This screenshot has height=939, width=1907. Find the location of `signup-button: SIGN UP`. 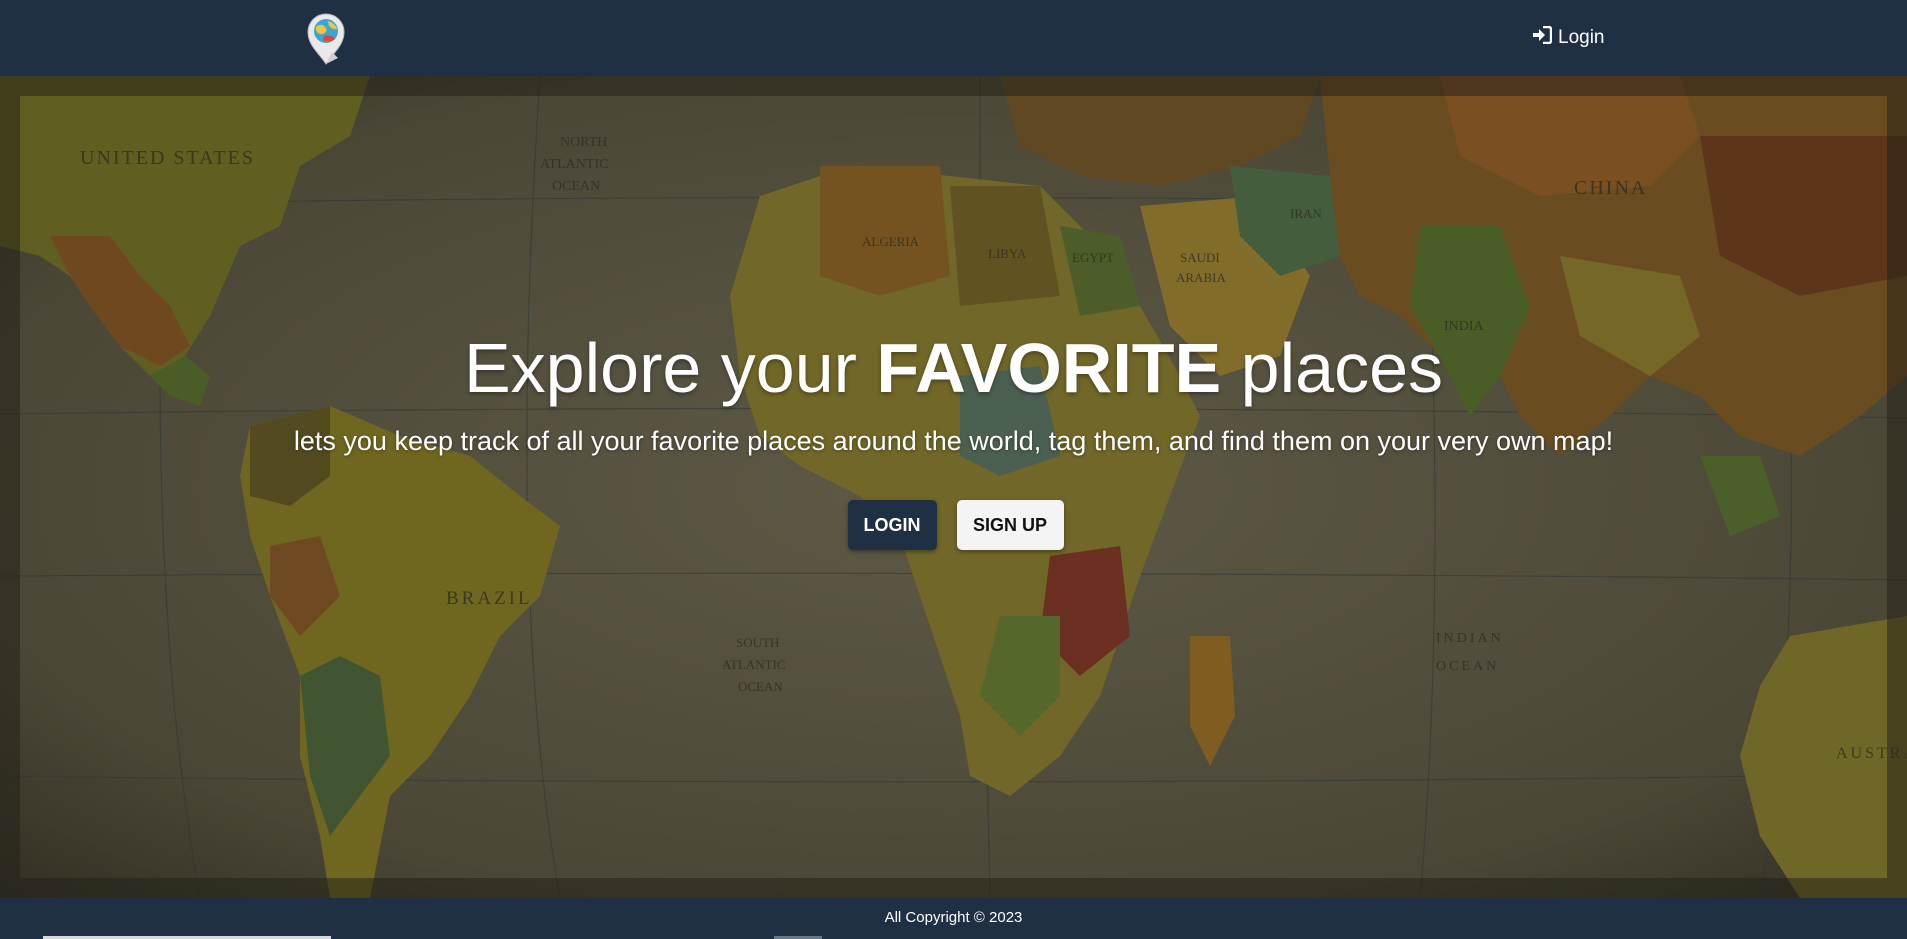

signup-button: SIGN UP is located at coordinates (1010, 525).